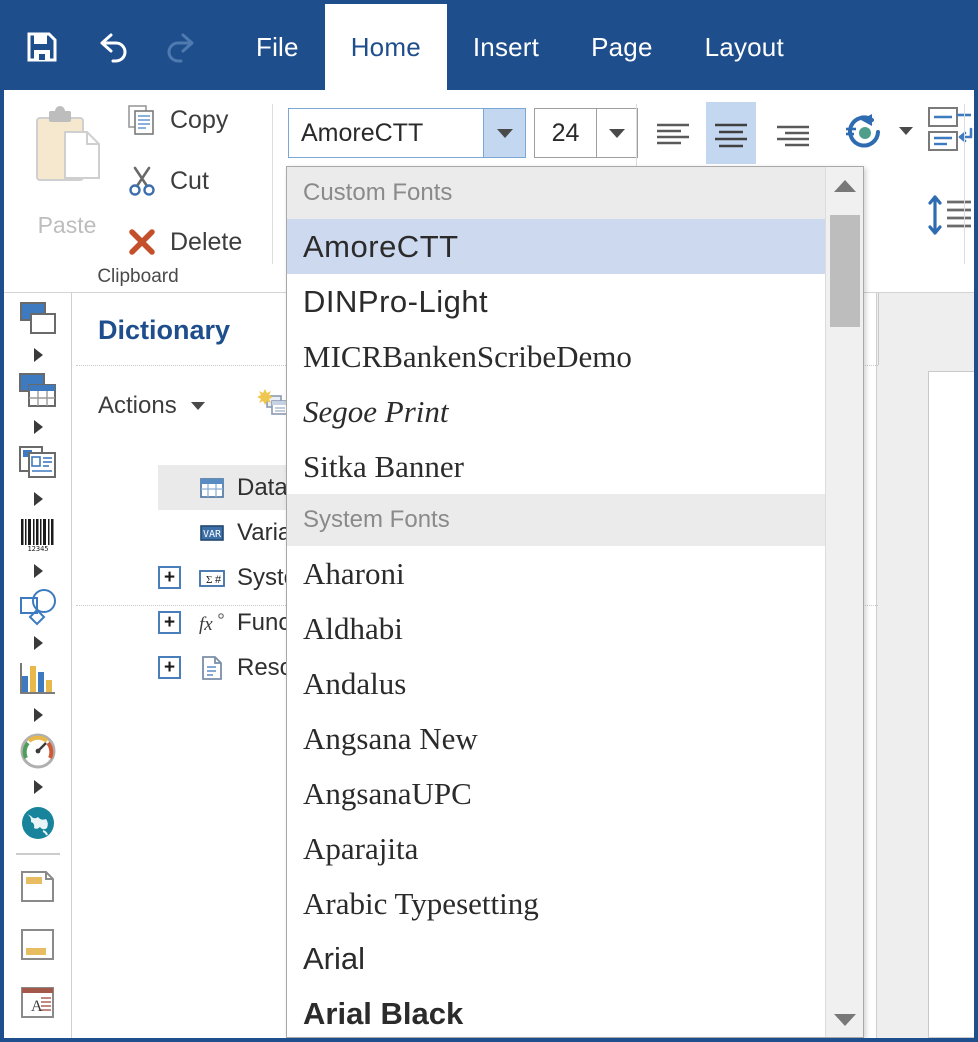 The height and width of the screenshot is (1042, 978). I want to click on line-spacing-button, so click(948, 215).